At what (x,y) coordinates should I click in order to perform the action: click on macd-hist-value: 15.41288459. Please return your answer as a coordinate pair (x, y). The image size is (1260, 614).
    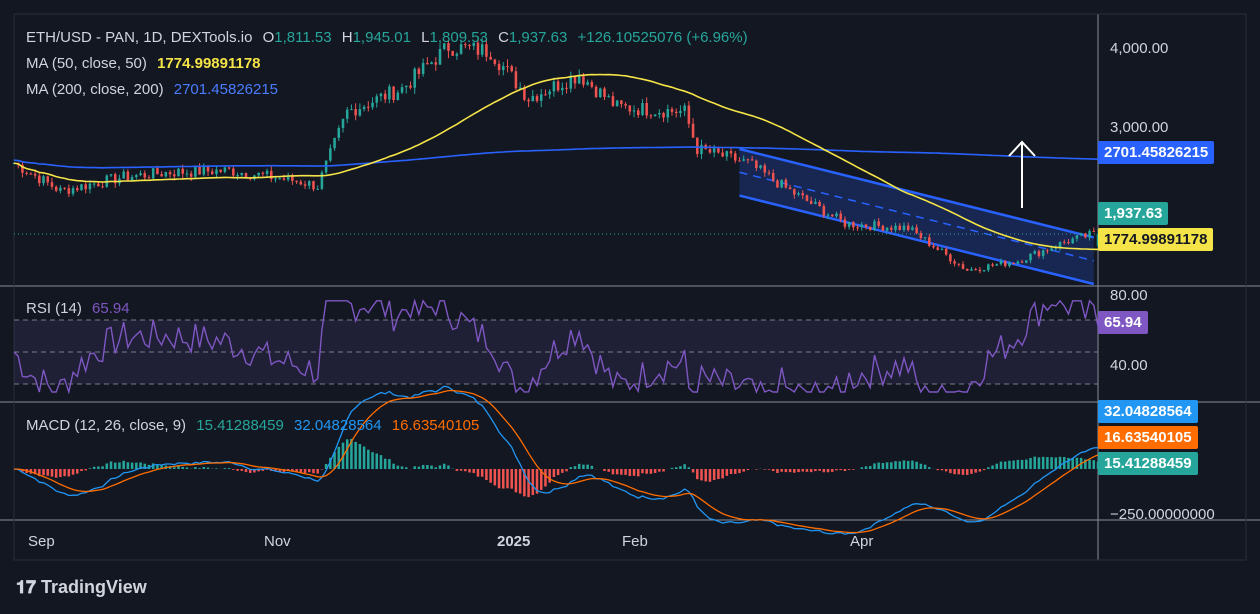
    Looking at the image, I should click on (240, 425).